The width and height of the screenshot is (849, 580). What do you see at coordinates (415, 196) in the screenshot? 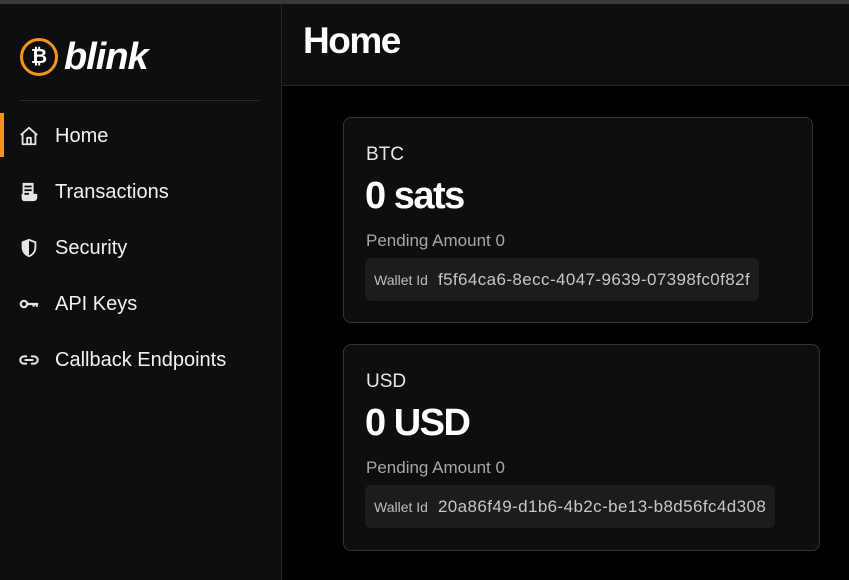
I see `wallet-balance: 0 sats` at bounding box center [415, 196].